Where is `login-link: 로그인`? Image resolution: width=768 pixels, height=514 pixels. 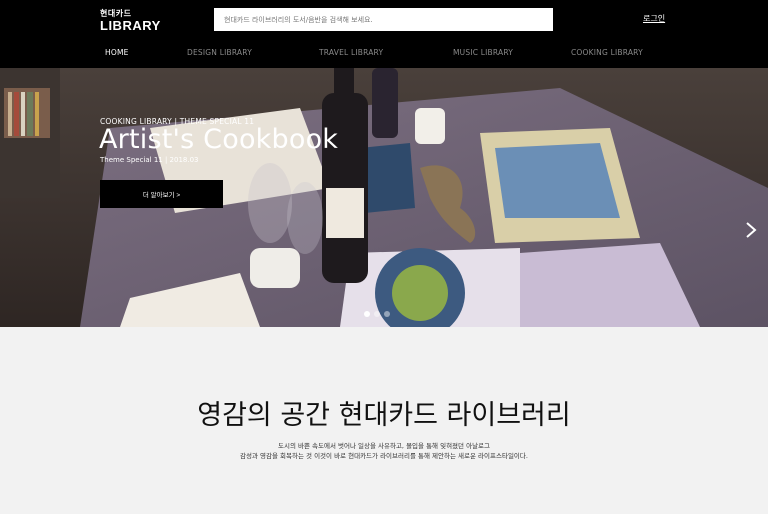
login-link: 로그인 is located at coordinates (654, 18).